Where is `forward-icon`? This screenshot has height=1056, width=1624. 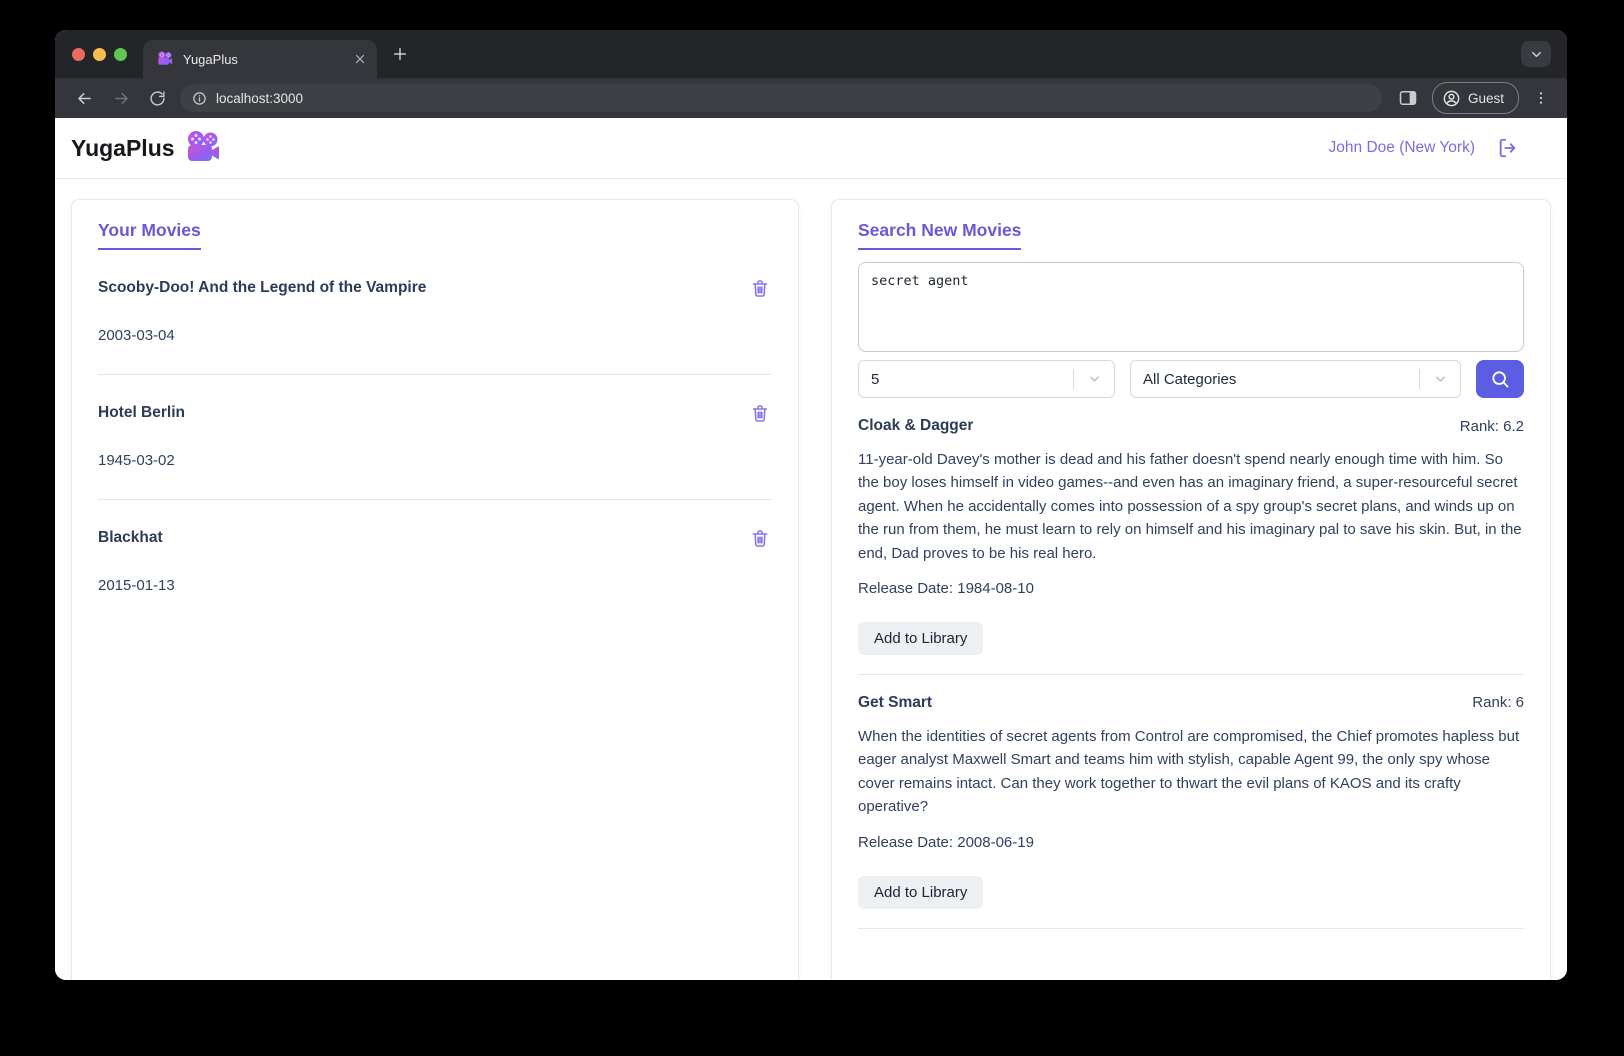
forward-icon is located at coordinates (121, 98).